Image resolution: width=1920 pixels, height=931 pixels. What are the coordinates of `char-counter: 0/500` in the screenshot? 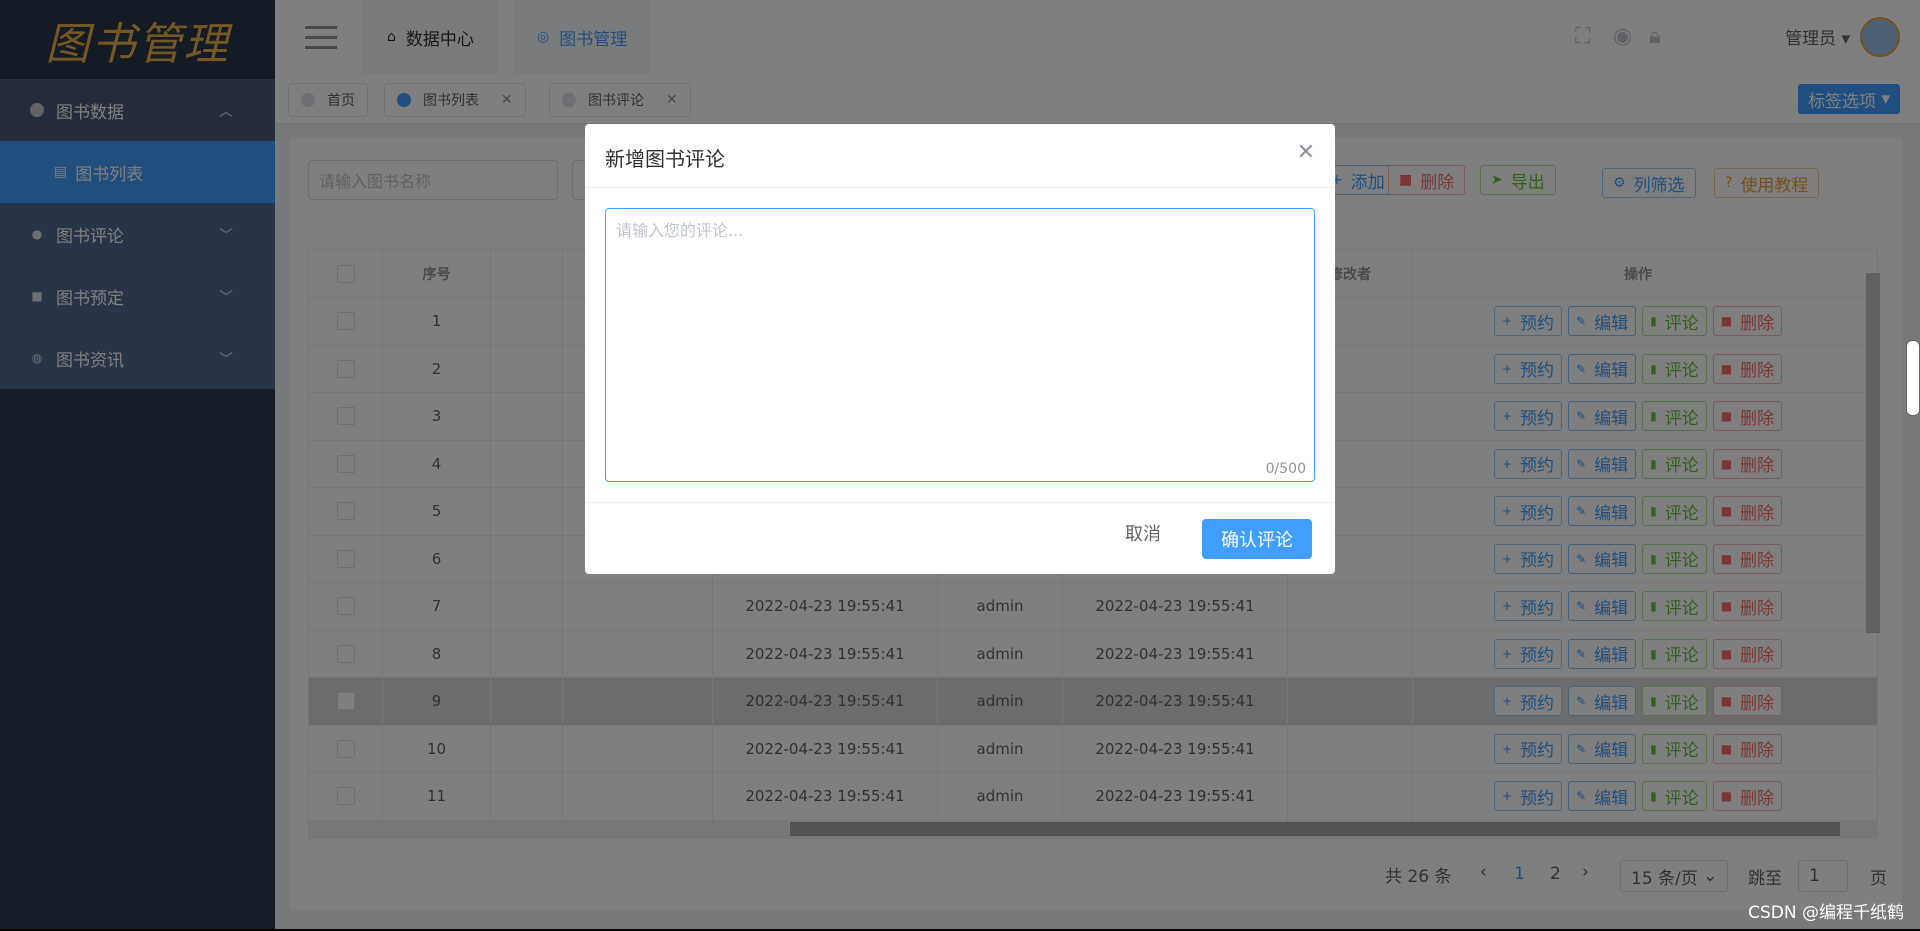 It's located at (1285, 469).